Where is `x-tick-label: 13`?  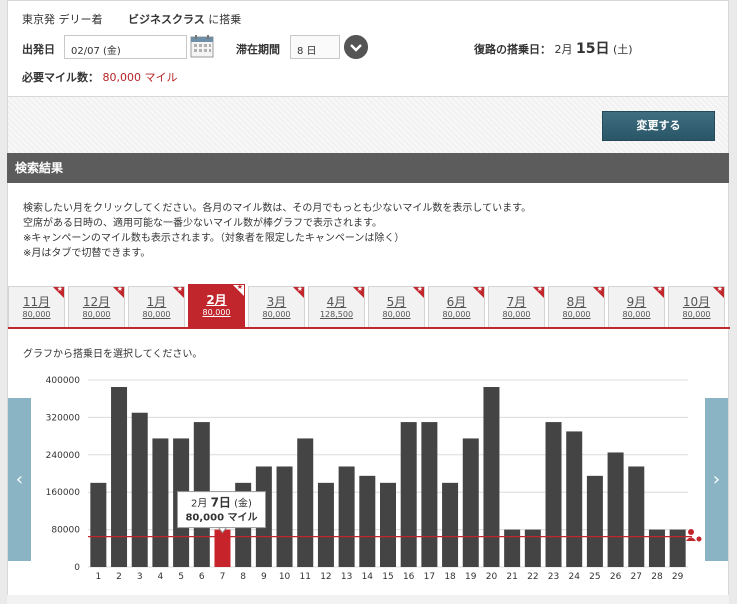
x-tick-label: 13 is located at coordinates (346, 577).